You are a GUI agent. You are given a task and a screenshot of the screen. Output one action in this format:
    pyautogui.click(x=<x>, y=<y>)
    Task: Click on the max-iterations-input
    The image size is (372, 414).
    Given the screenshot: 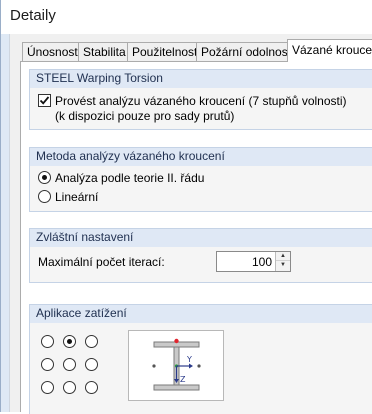 What is the action you would take?
    pyautogui.click(x=246, y=261)
    